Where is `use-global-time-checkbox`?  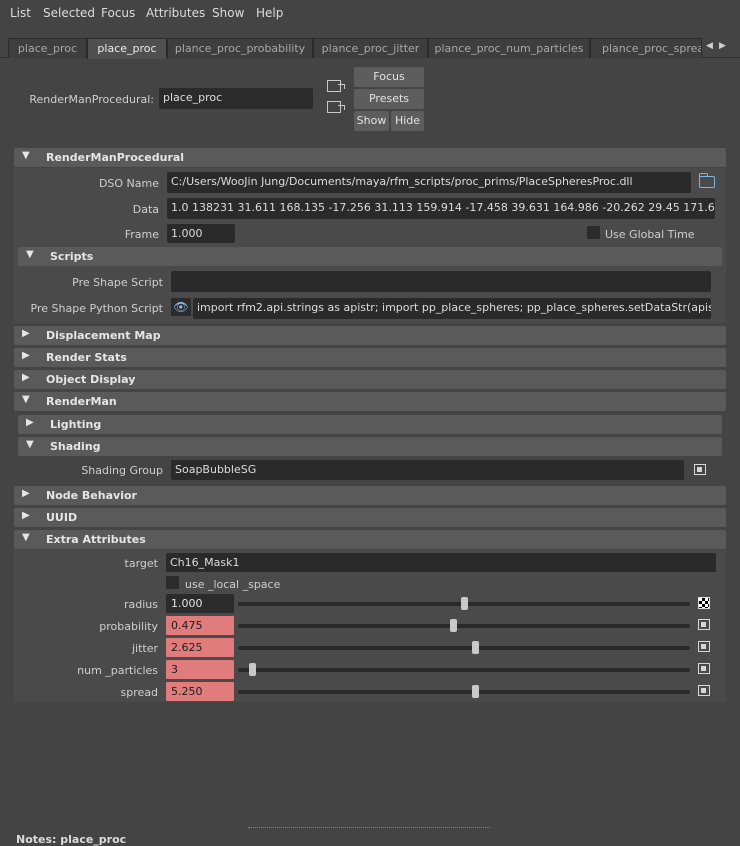 use-global-time-checkbox is located at coordinates (593, 232).